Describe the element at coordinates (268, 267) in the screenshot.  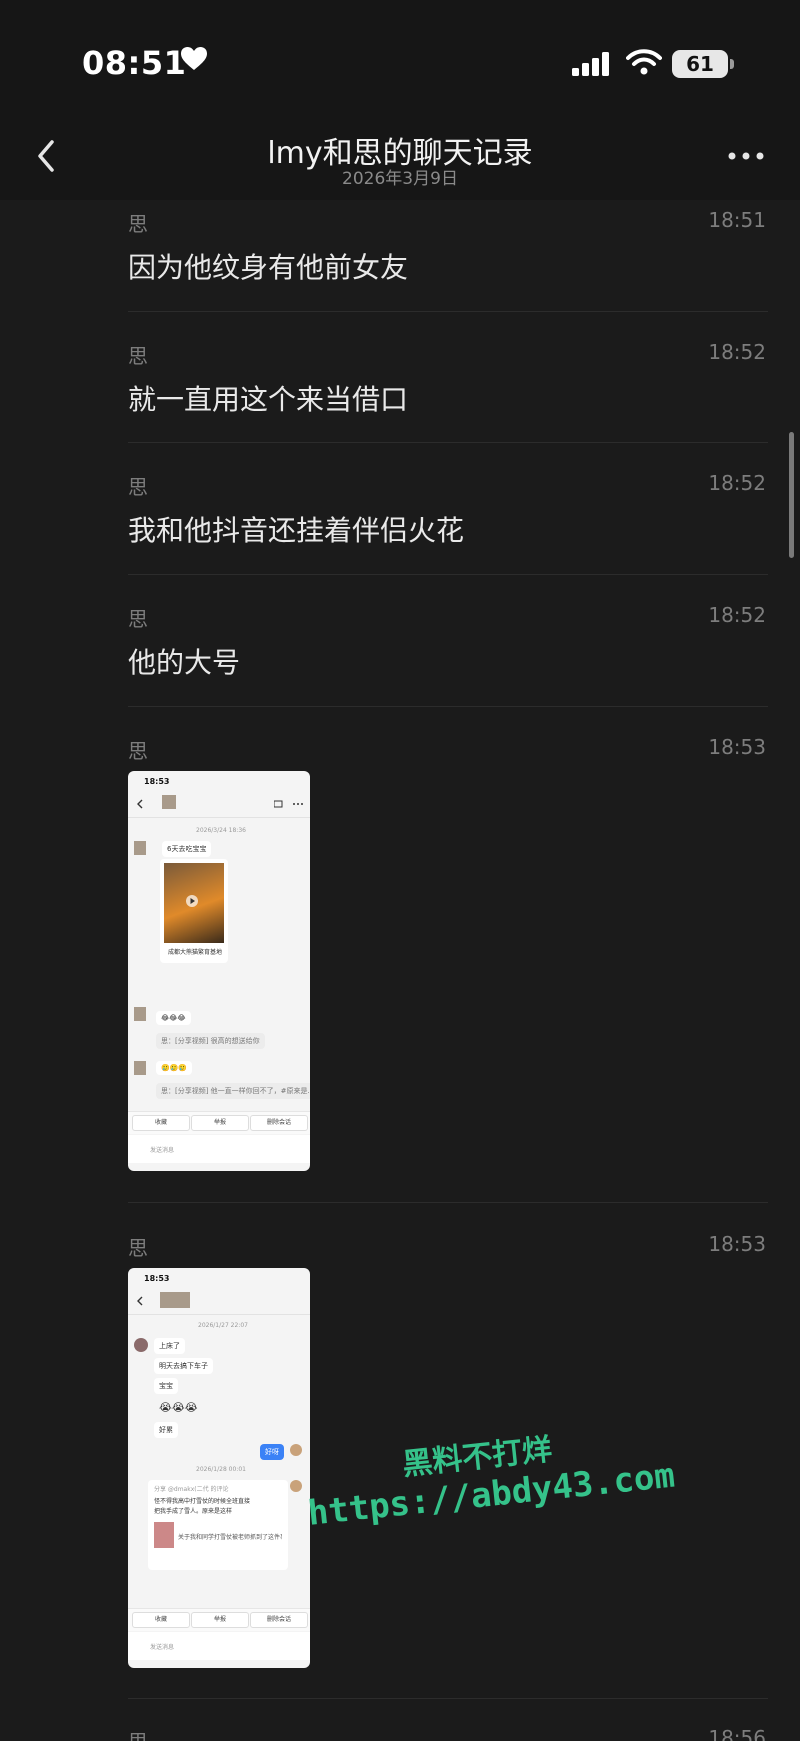
I see `message-text: 因为他纹身有他前女友` at that location.